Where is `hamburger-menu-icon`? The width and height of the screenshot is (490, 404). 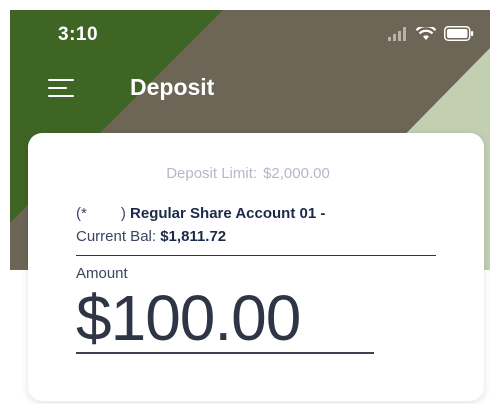 hamburger-menu-icon is located at coordinates (61, 80).